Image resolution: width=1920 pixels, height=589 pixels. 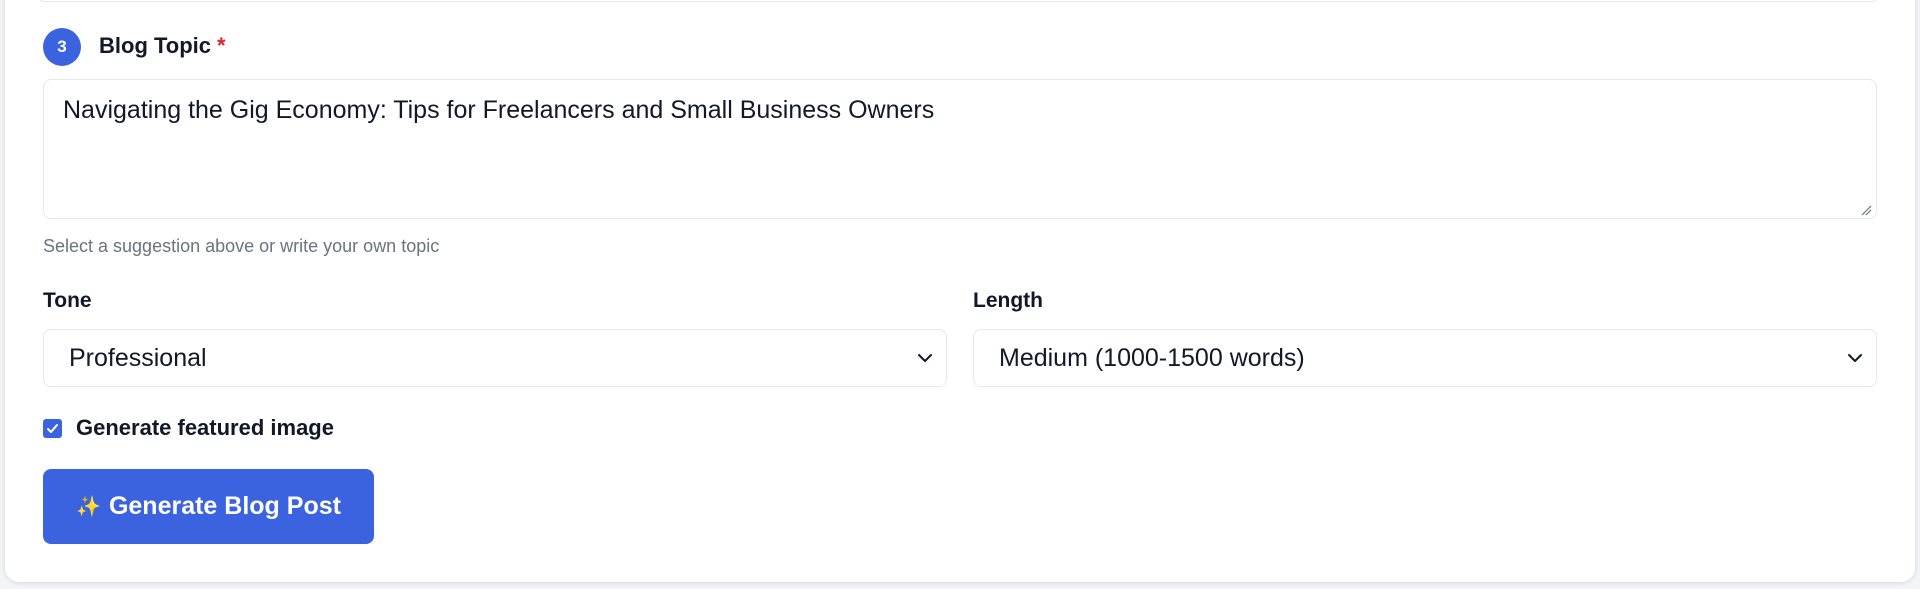 What do you see at coordinates (67, 300) in the screenshot?
I see `tone-label: Tone` at bounding box center [67, 300].